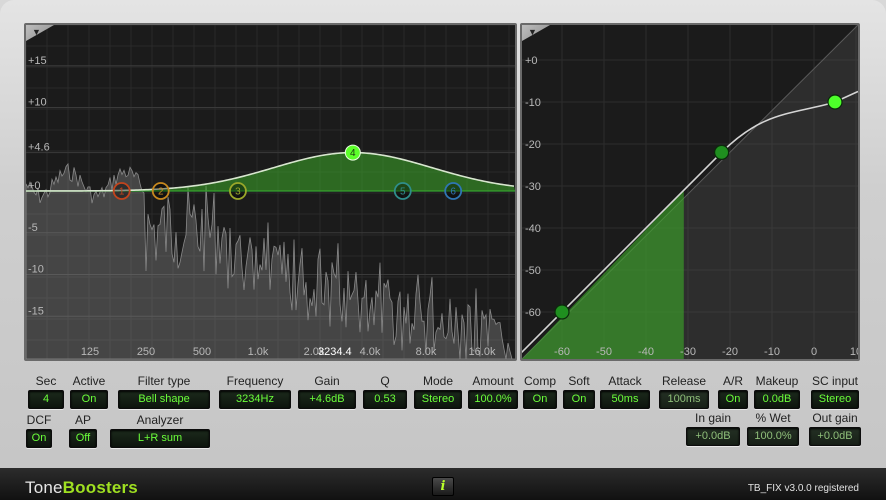 This screenshot has height=500, width=886. Describe the element at coordinates (777, 399) in the screenshot. I see `makeup-value: 0.0dB` at that location.